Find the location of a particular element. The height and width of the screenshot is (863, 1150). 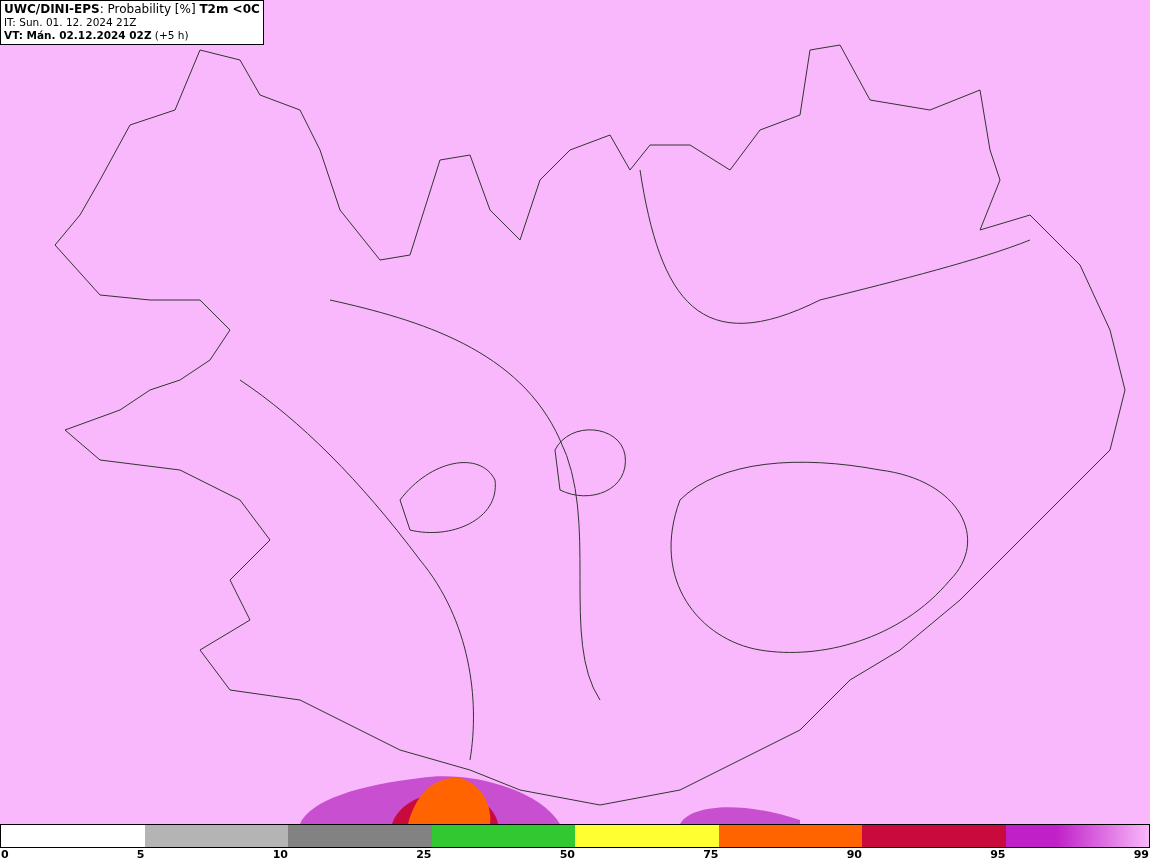

map-info-line: IT: Sun. 01. 12. 2024 21Z is located at coordinates (71, 22).